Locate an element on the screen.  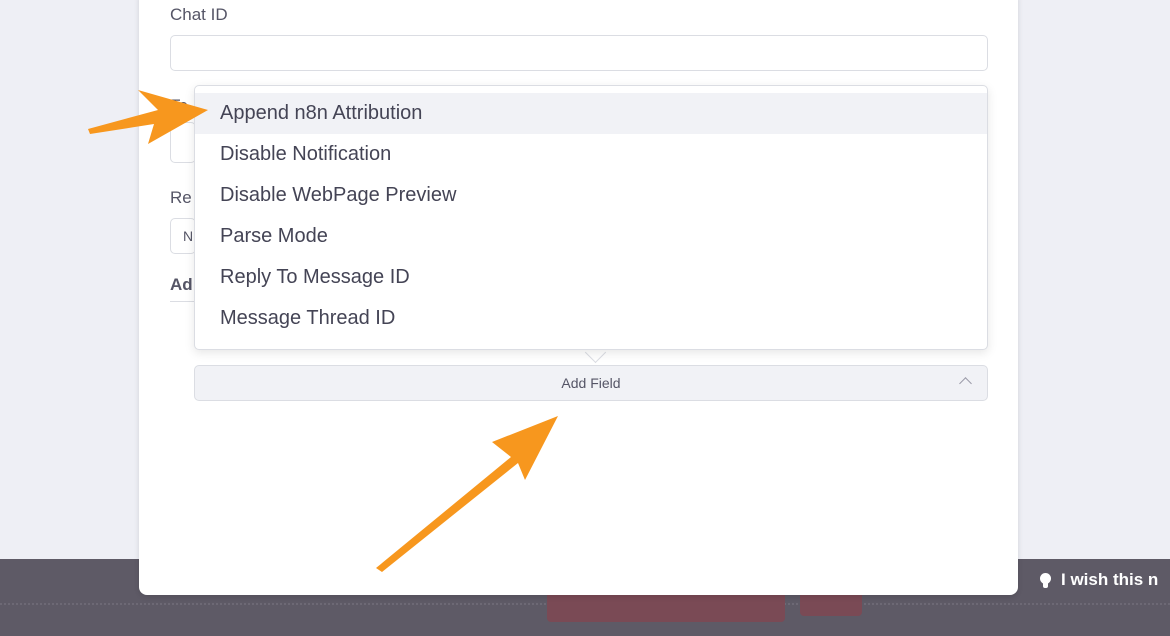
reply-markup-label-partial: Re is located at coordinates (181, 197).